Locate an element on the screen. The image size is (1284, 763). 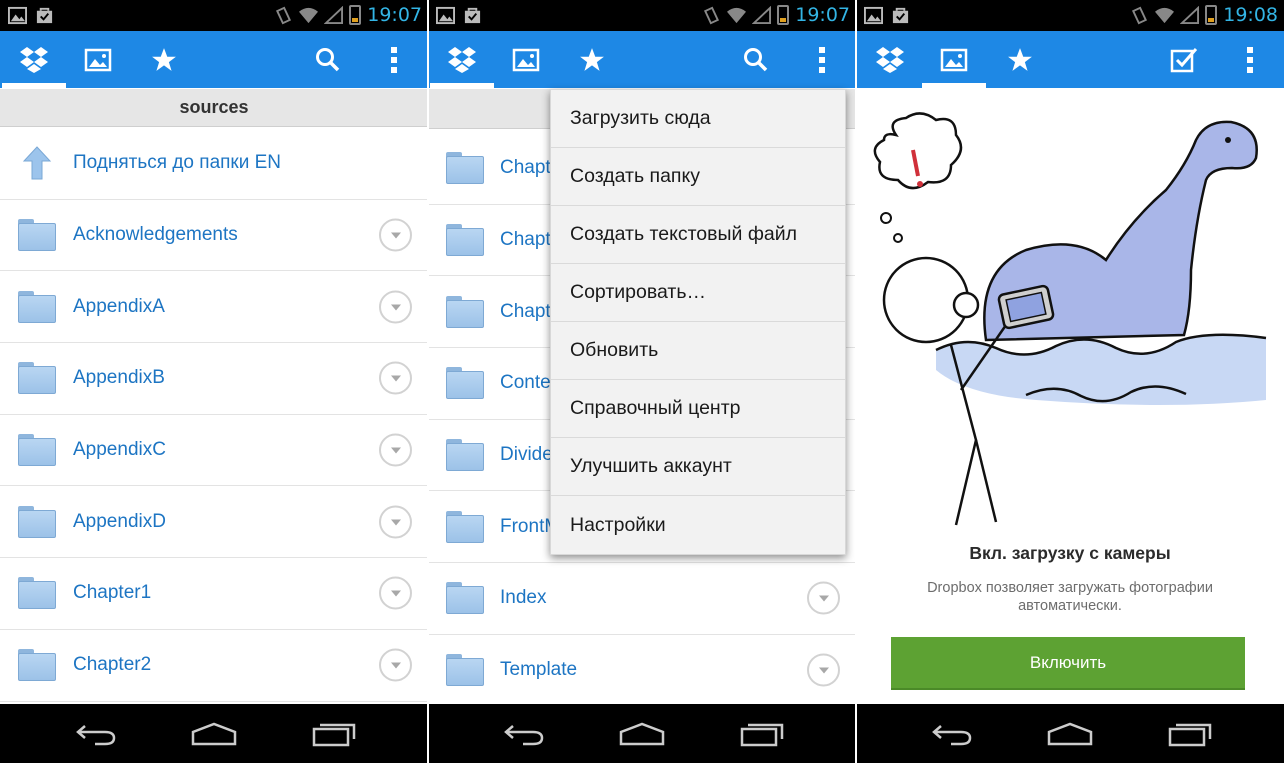
list-item: Template is located at coordinates (642, 671).